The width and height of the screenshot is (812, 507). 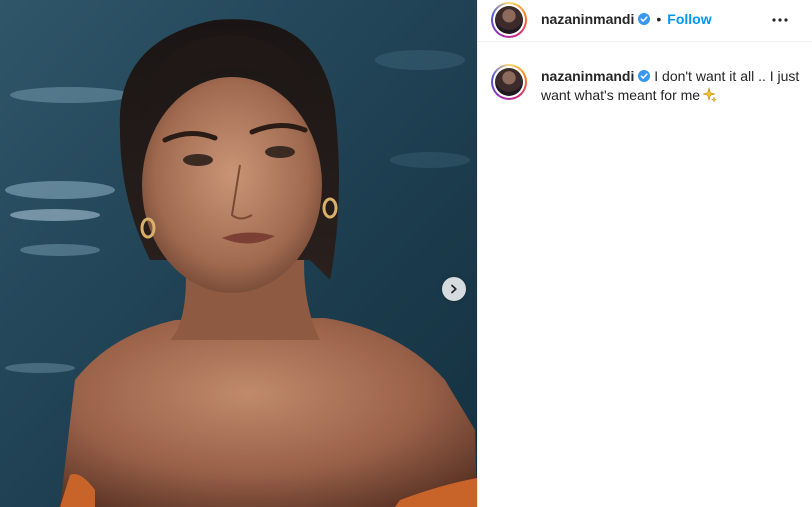 I want to click on more-options-icon, so click(x=780, y=20).